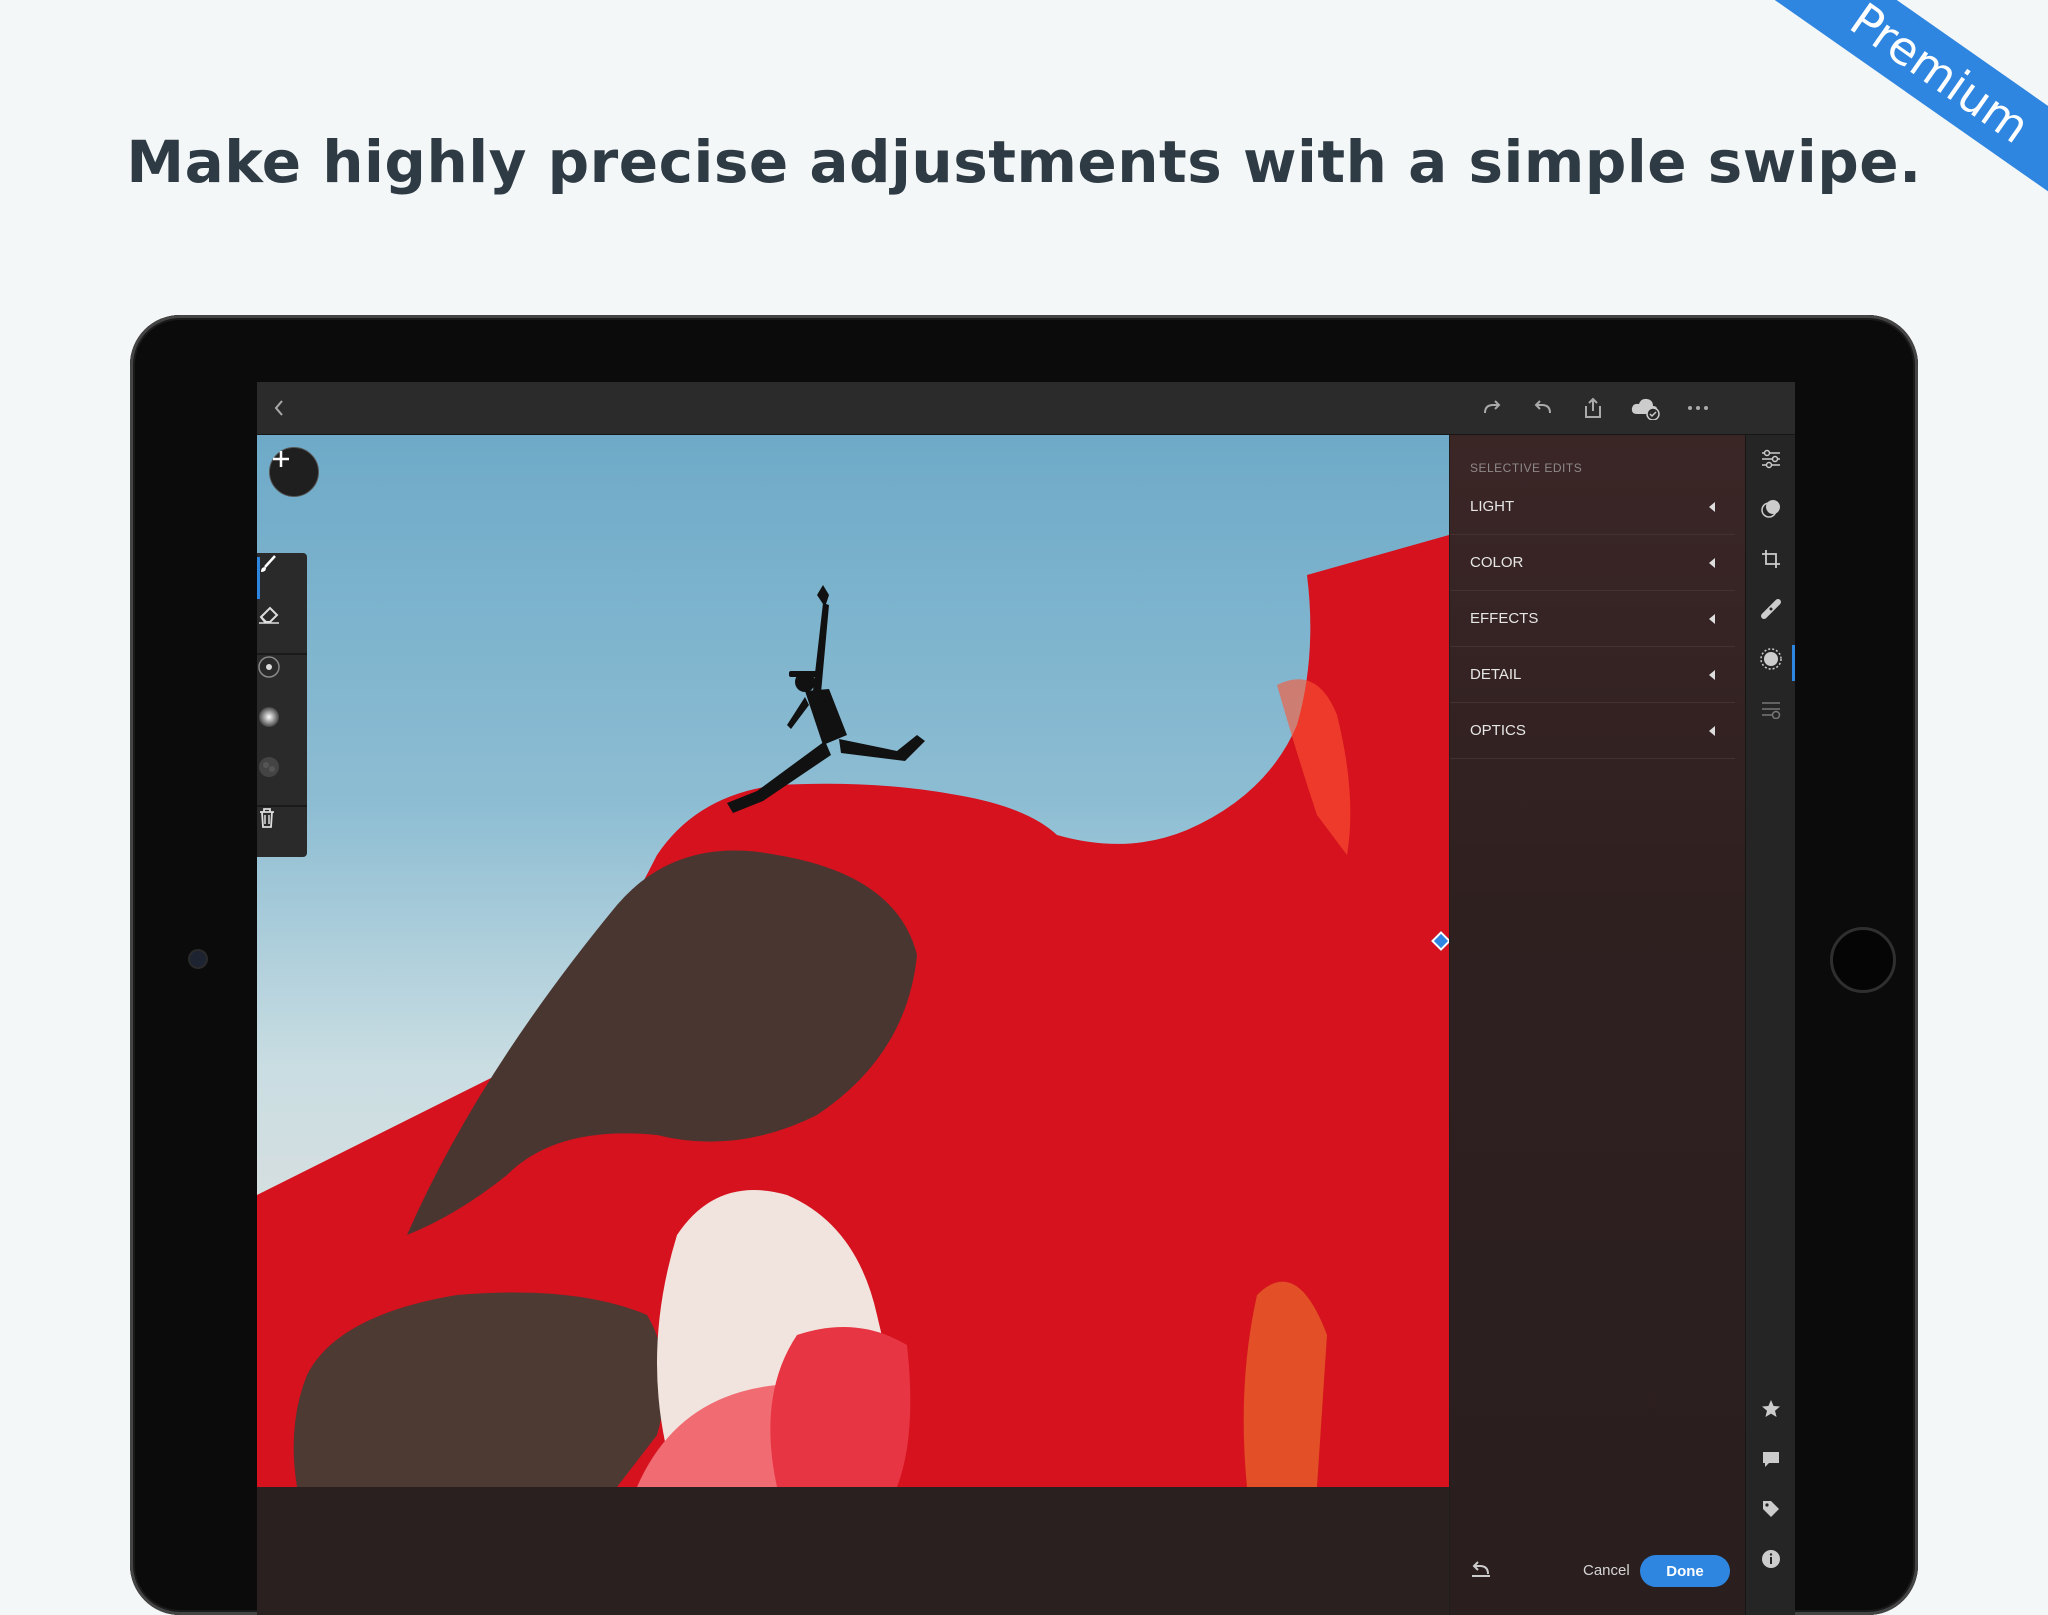  What do you see at coordinates (282, 680) in the screenshot?
I see `radial-gradient-icon` at bounding box center [282, 680].